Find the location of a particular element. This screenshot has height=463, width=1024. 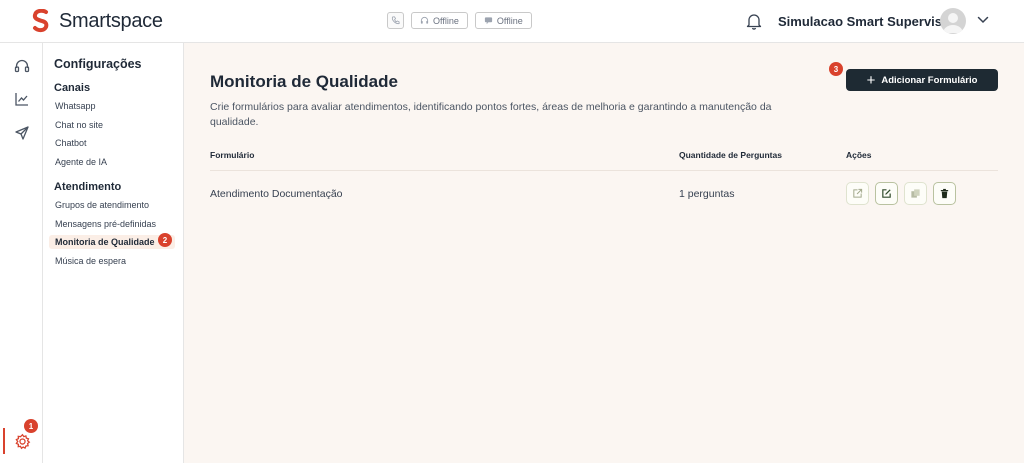

delete-form-button is located at coordinates (944, 193).